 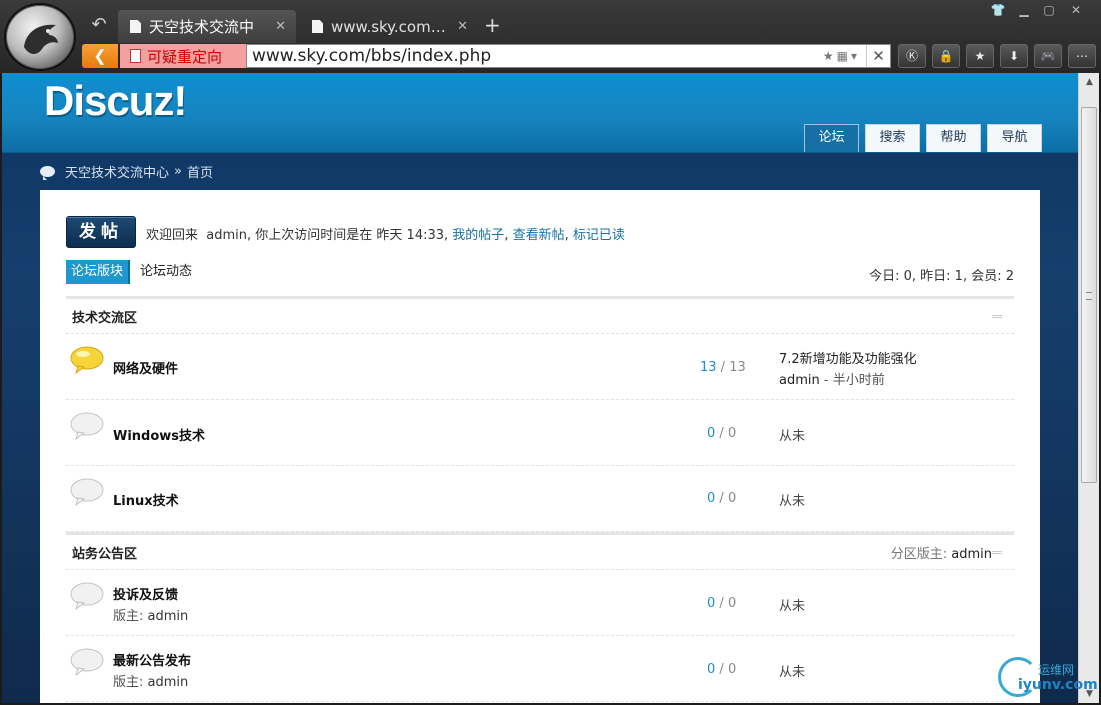 What do you see at coordinates (99, 25) in the screenshot?
I see `undo-close-tab-icon: ↶` at bounding box center [99, 25].